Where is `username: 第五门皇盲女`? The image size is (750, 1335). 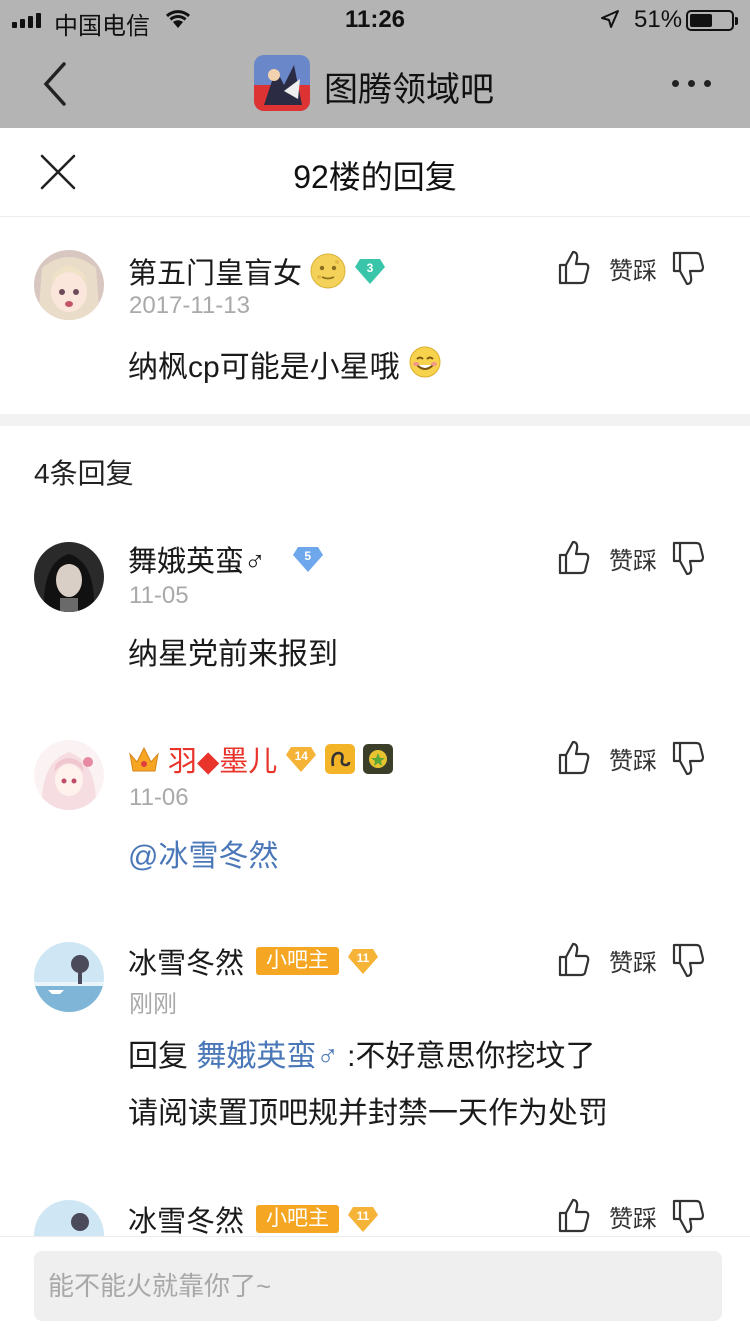 username: 第五门皇盲女 is located at coordinates (215, 271).